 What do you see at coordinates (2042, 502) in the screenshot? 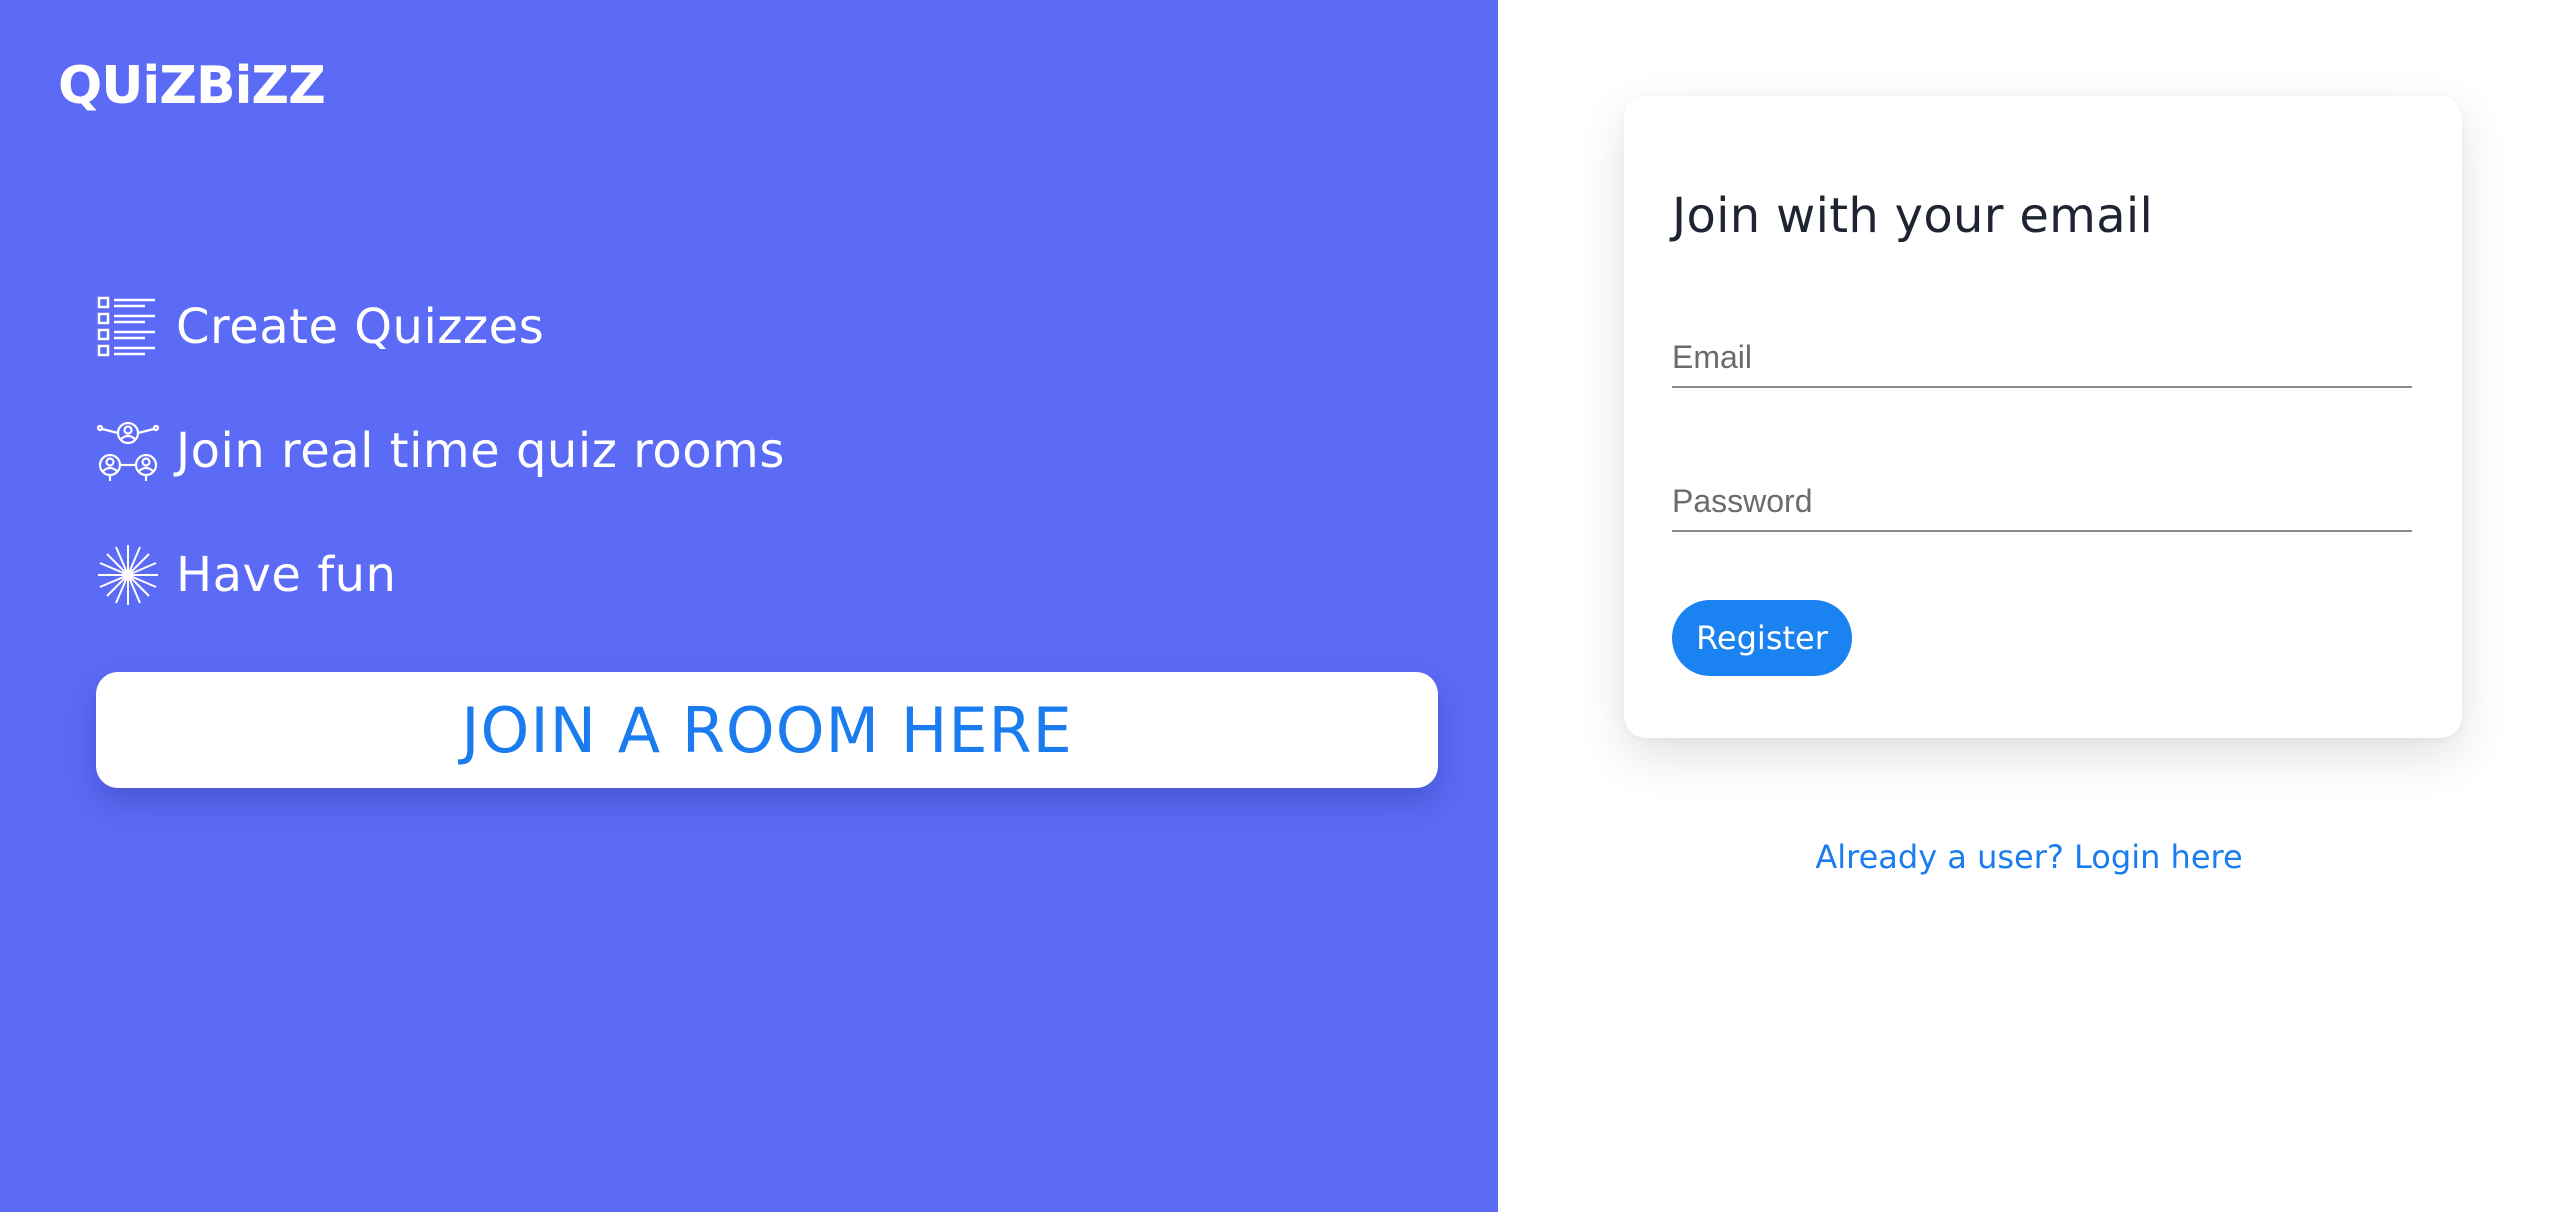
I see `password-field` at bounding box center [2042, 502].